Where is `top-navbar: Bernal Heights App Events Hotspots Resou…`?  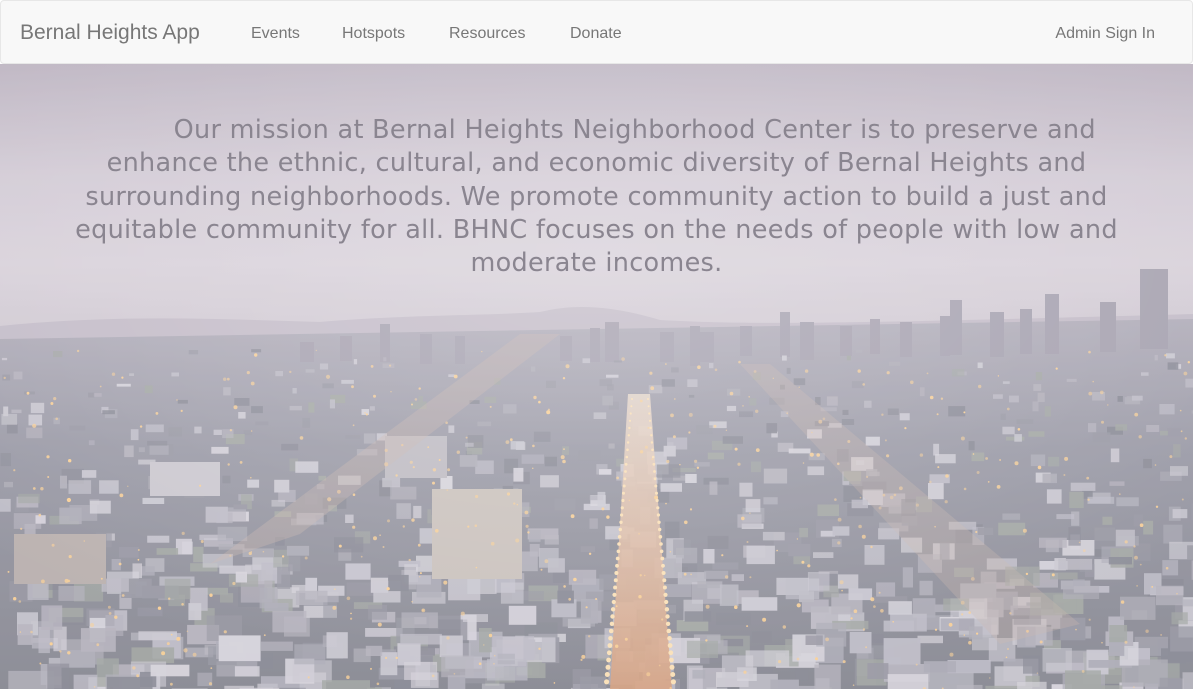
top-navbar: Bernal Heights App Events Hotspots Resou… is located at coordinates (596, 32).